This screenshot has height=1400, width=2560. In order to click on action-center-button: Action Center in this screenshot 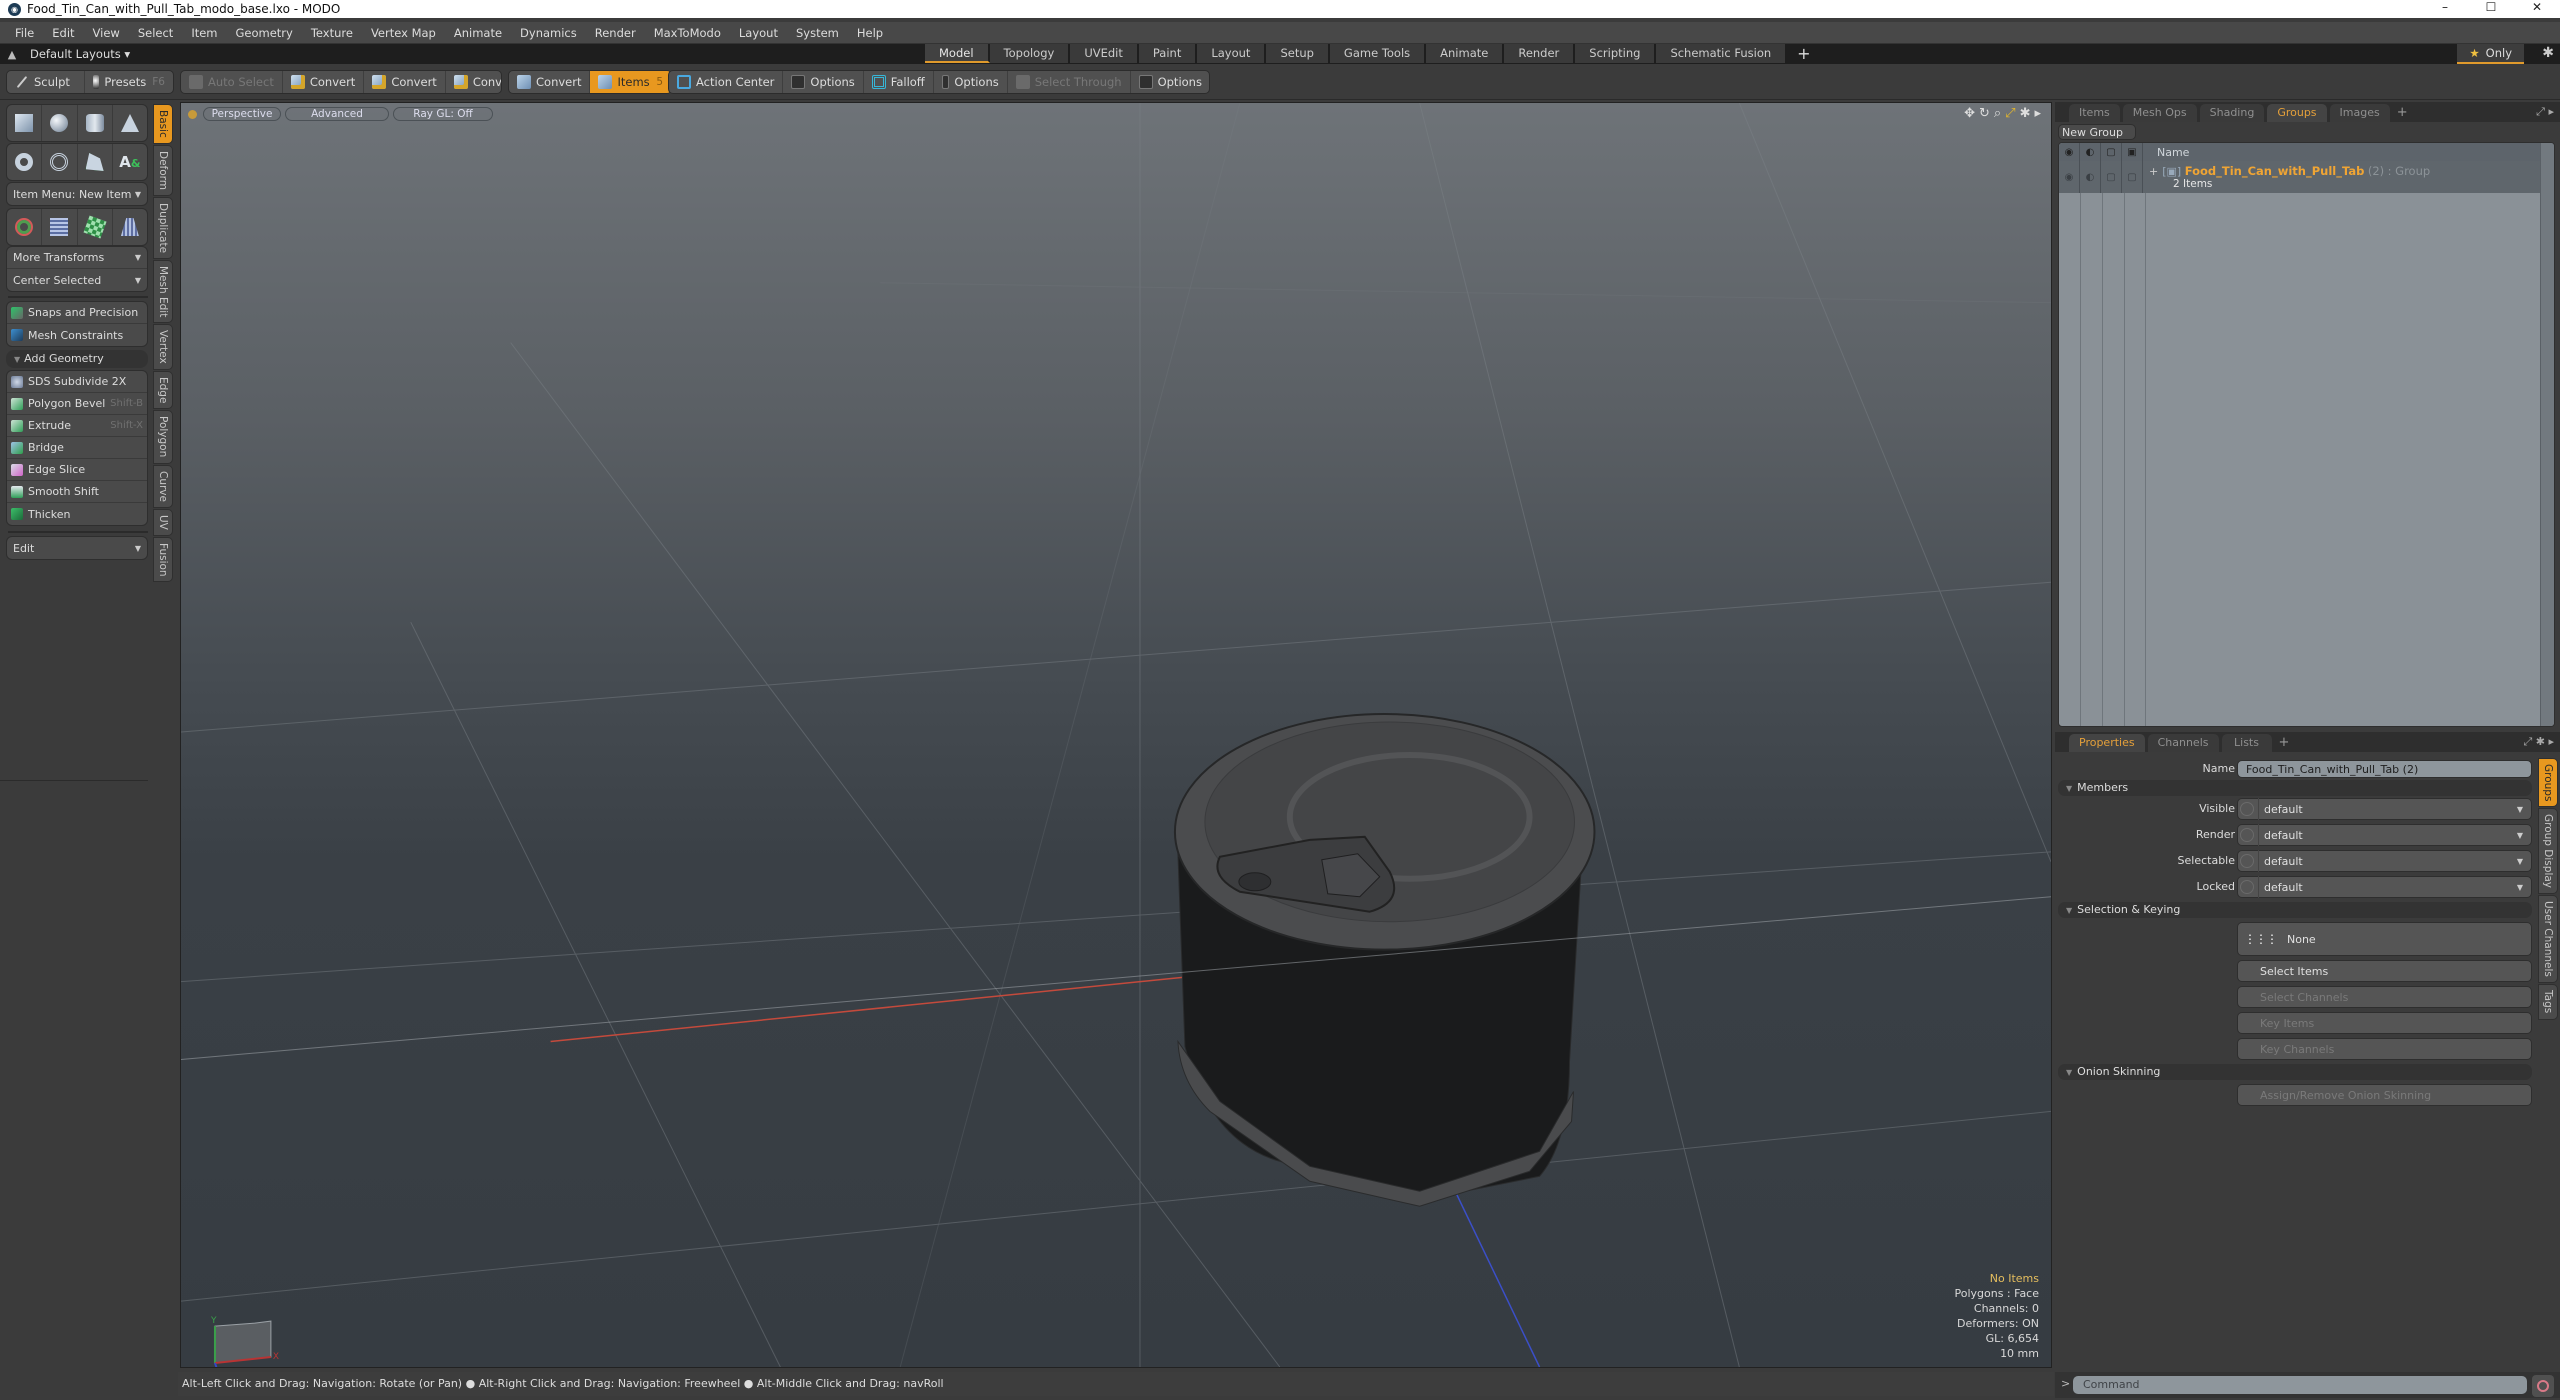, I will do `click(726, 82)`.